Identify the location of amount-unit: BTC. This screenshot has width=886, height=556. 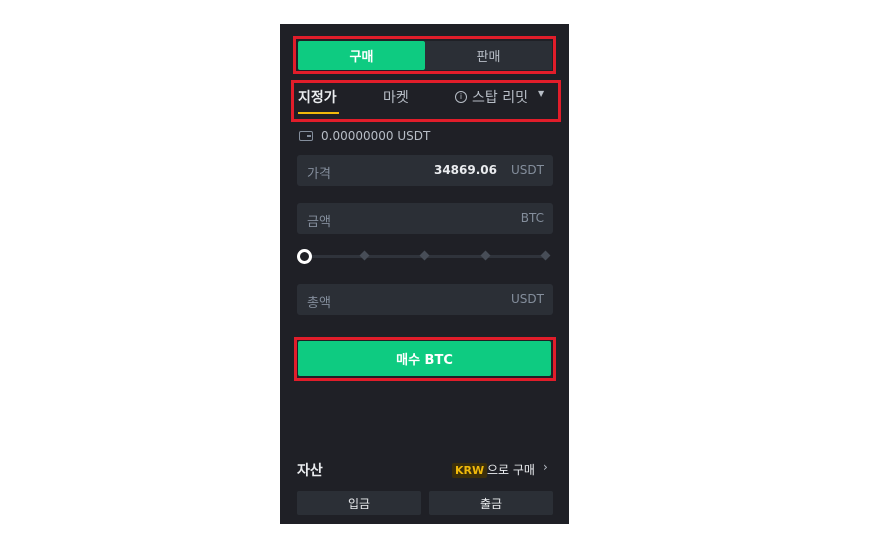
(532, 218).